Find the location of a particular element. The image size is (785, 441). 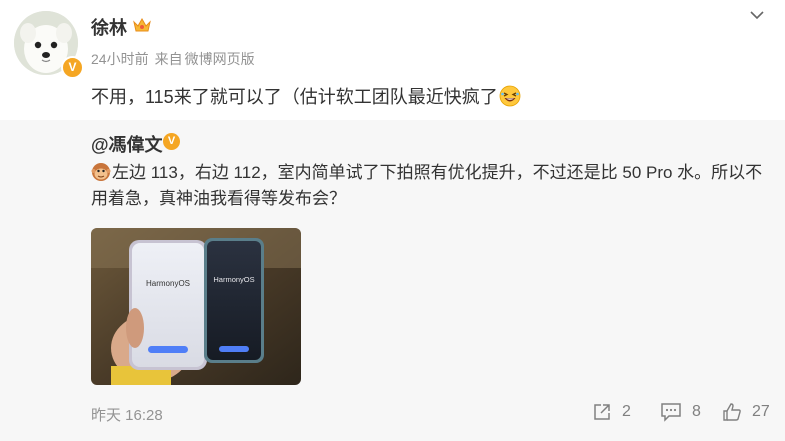

like-action-button: 27 is located at coordinates (746, 412).